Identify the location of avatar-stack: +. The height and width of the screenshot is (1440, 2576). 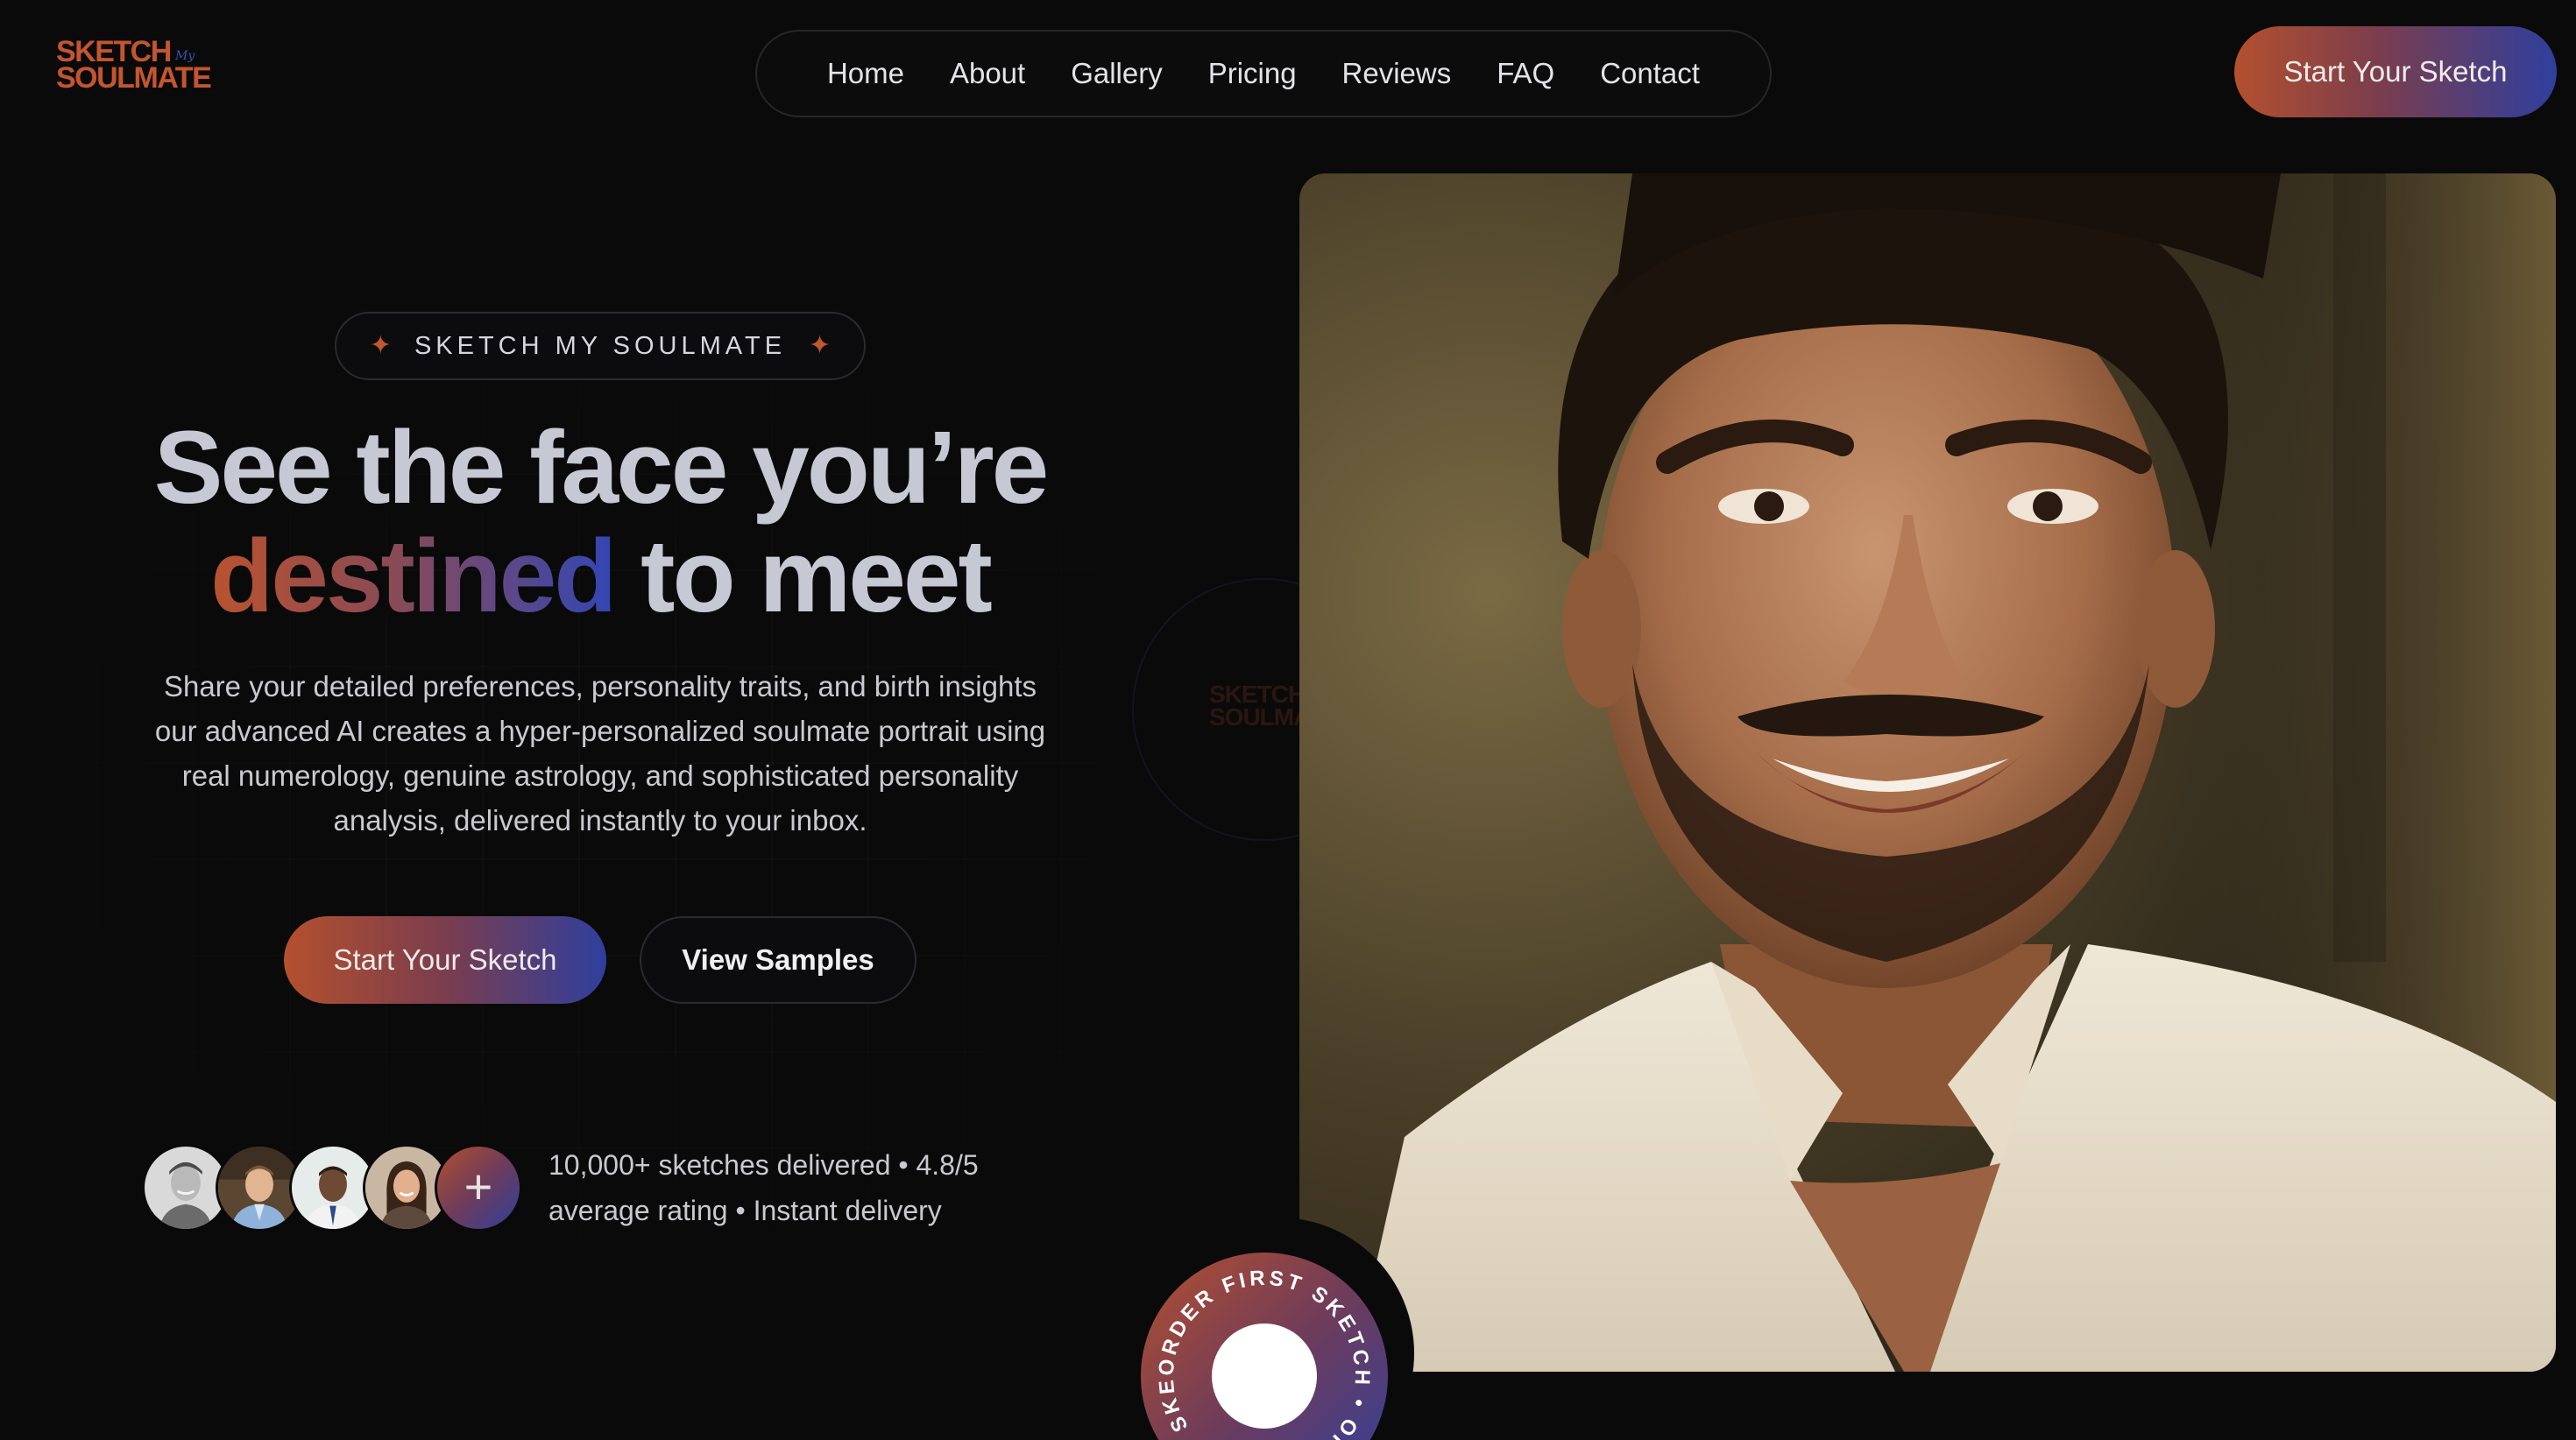
(334, 1188).